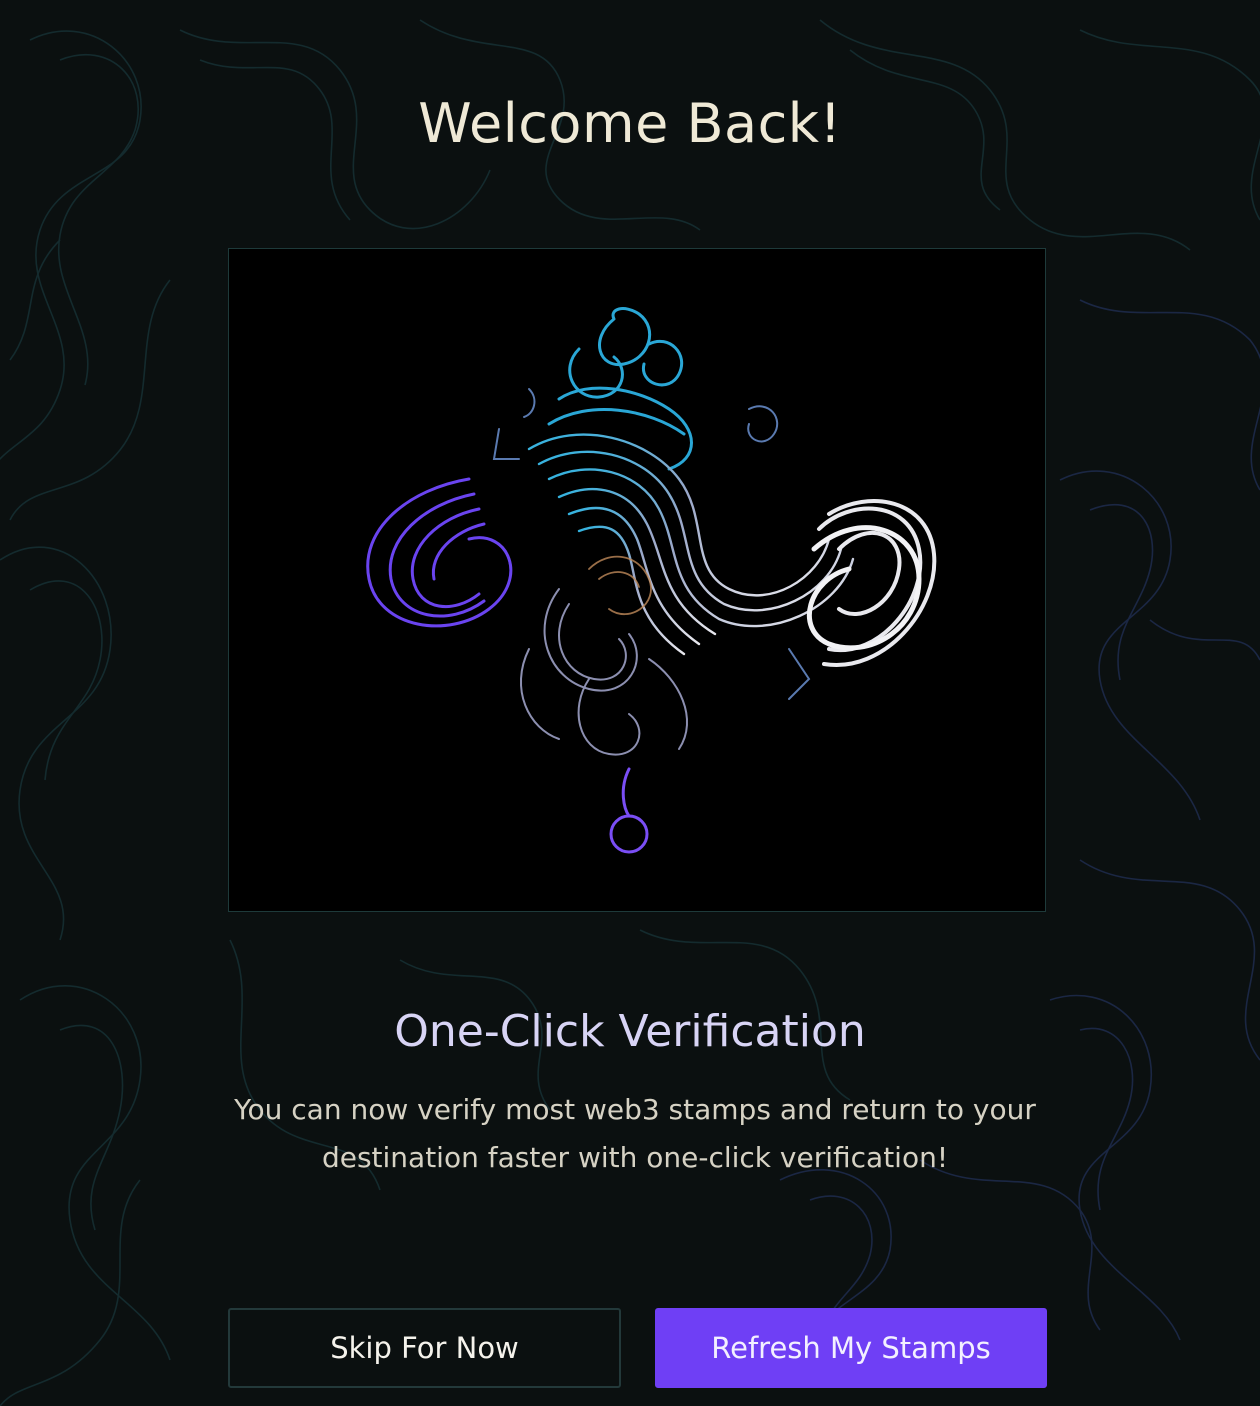 The width and height of the screenshot is (1260, 1406). I want to click on refresh-my-stamps-button: Refresh My Stamps, so click(851, 1348).